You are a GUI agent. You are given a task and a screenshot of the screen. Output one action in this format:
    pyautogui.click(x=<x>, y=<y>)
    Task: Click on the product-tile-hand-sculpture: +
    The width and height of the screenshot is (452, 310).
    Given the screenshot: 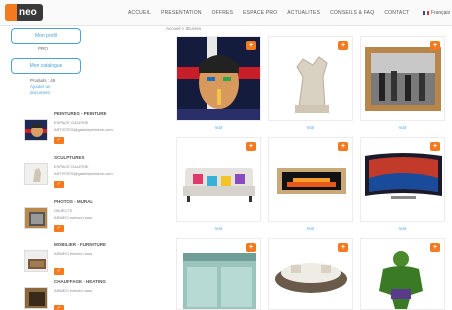 What is the action you would take?
    pyautogui.click(x=310, y=78)
    